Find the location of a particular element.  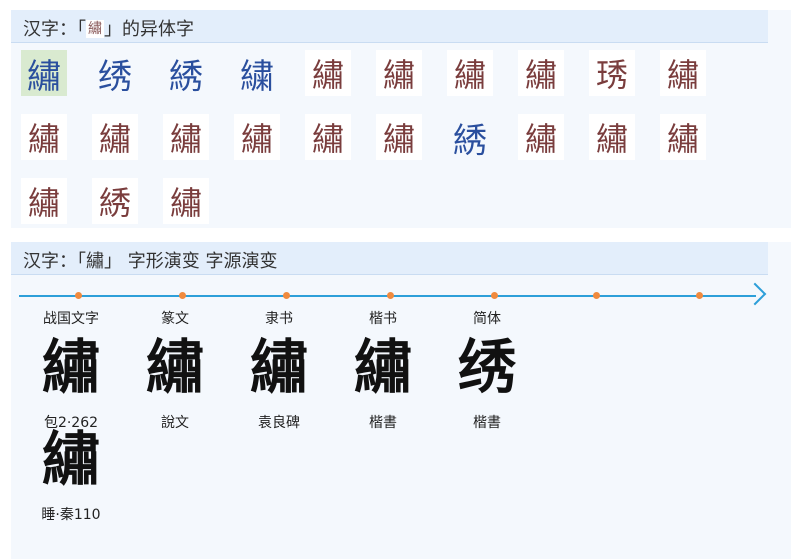

variant-glyph: 琇 is located at coordinates (612, 73).